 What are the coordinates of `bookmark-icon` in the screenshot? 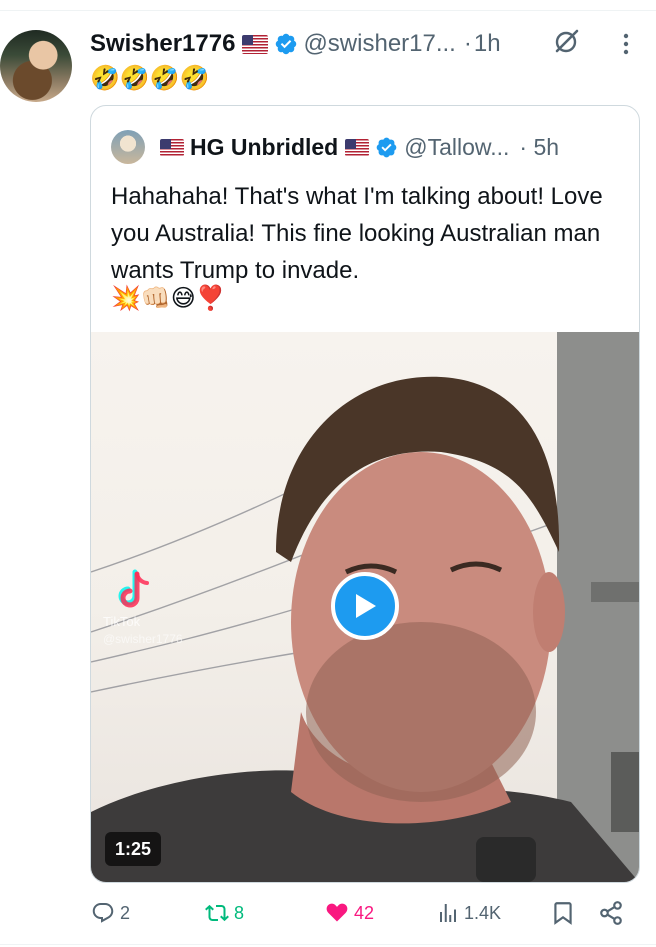 It's located at (563, 913).